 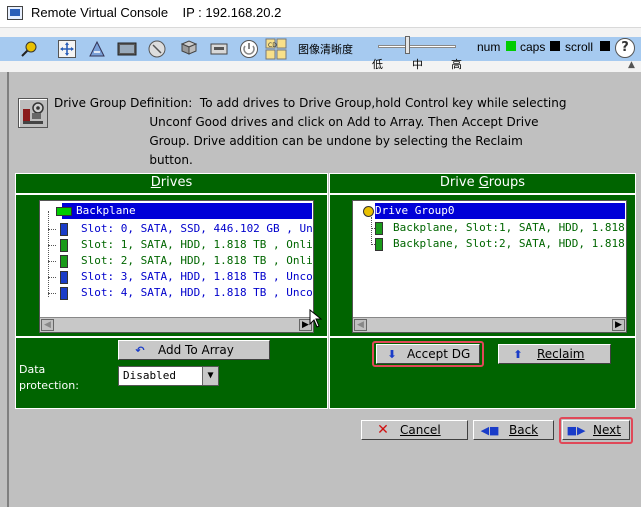 I want to click on num-lock-indicator, so click(x=511, y=46).